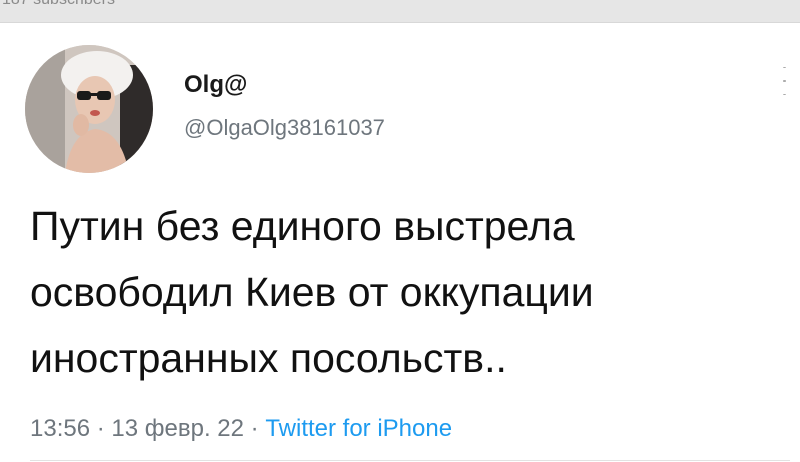 The image size is (800, 462). Describe the element at coordinates (215, 85) in the screenshot. I see `display-name: Olg@` at that location.